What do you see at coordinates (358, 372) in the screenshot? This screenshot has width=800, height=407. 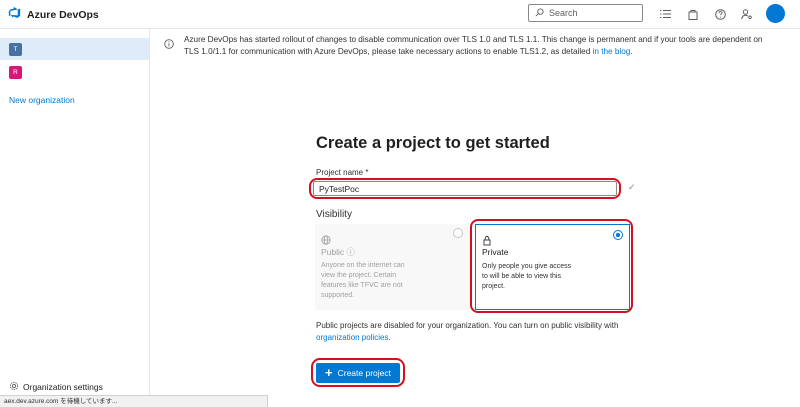 I see `create-button-highlight` at bounding box center [358, 372].